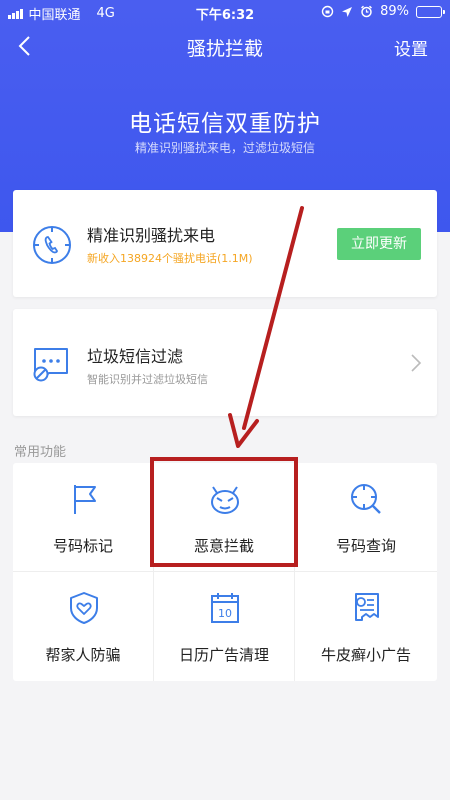 The image size is (450, 800). What do you see at coordinates (170, 258) in the screenshot?
I see `call-card-subtitle: 新收入138924个骚扰电话(1.1M)` at bounding box center [170, 258].